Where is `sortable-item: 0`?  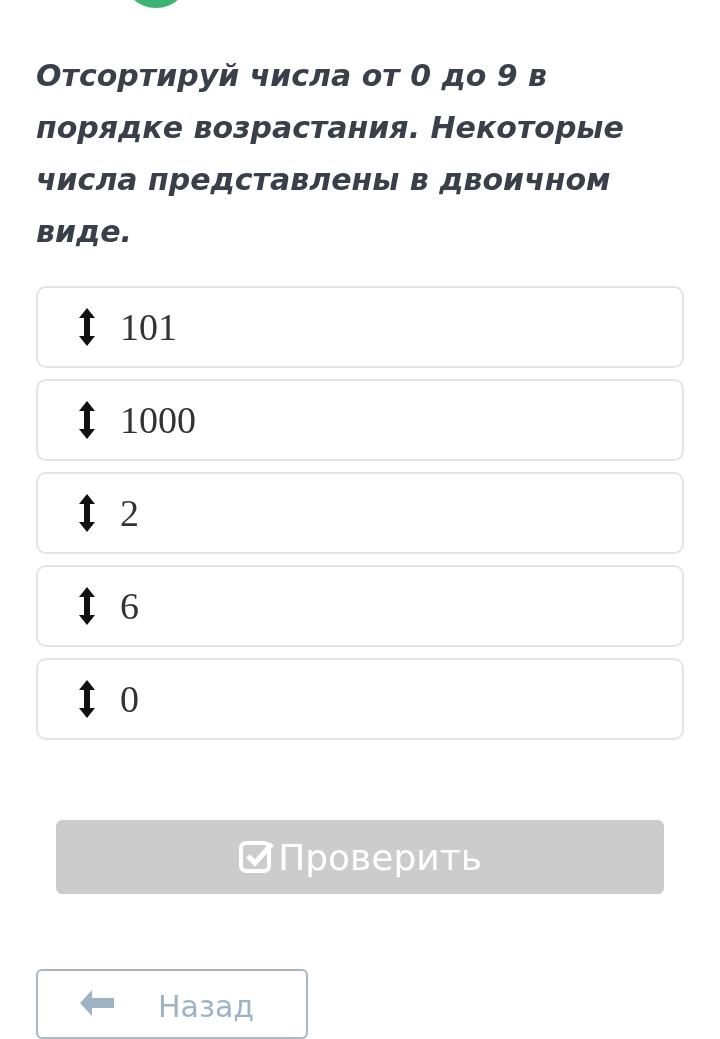 sortable-item: 0 is located at coordinates (360, 699).